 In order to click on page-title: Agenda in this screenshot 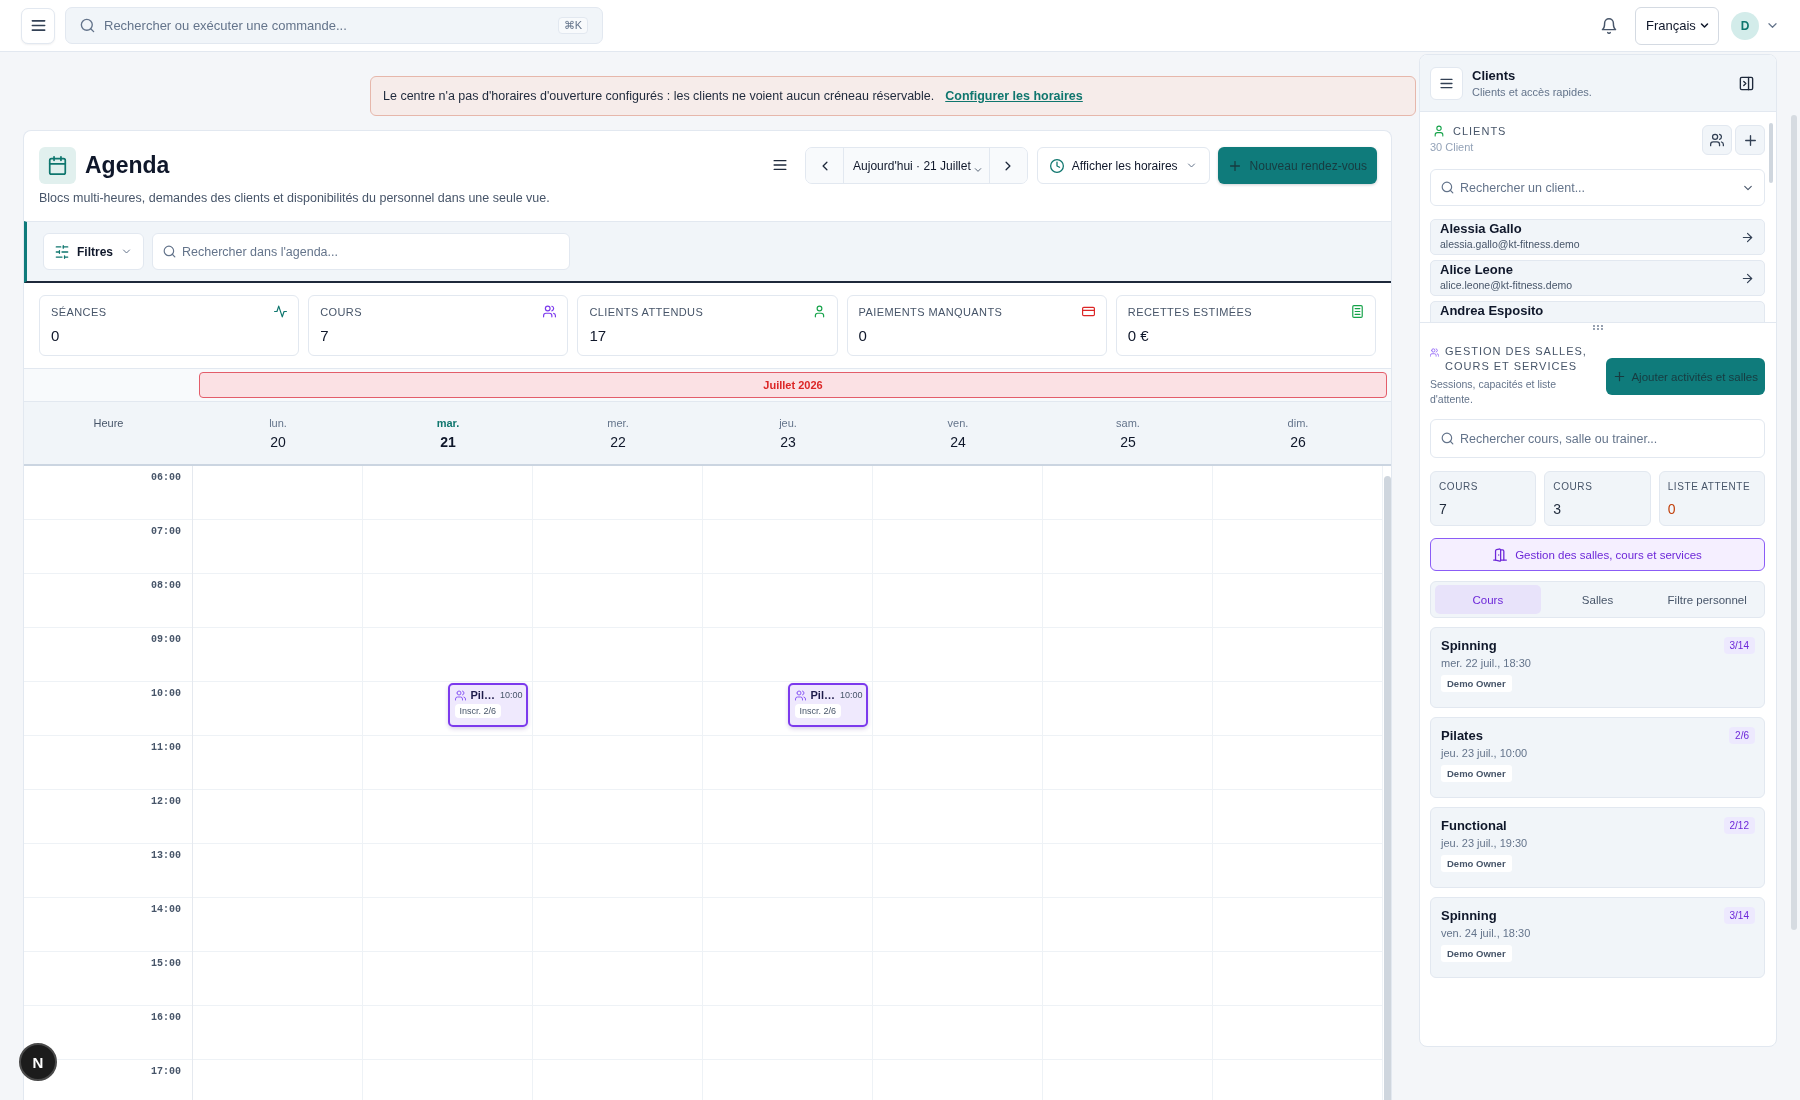, I will do `click(127, 165)`.